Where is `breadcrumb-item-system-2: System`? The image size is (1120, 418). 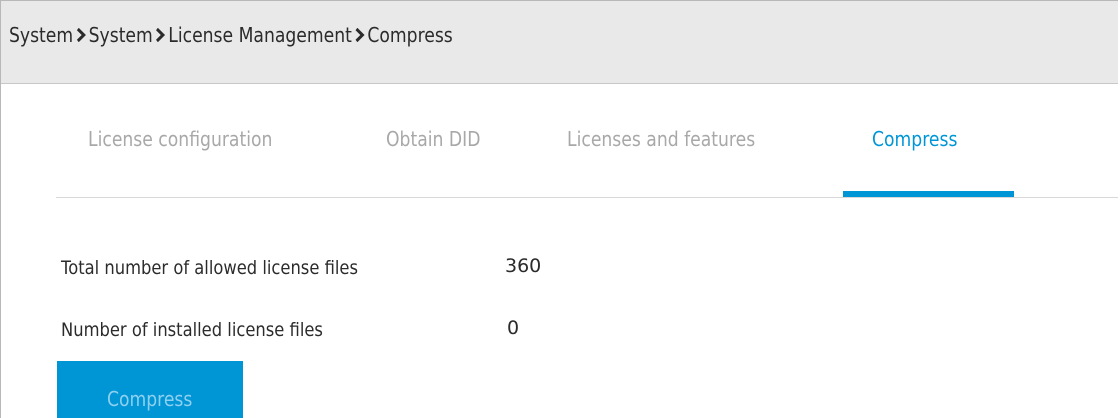 breadcrumb-item-system-2: System is located at coordinates (121, 35).